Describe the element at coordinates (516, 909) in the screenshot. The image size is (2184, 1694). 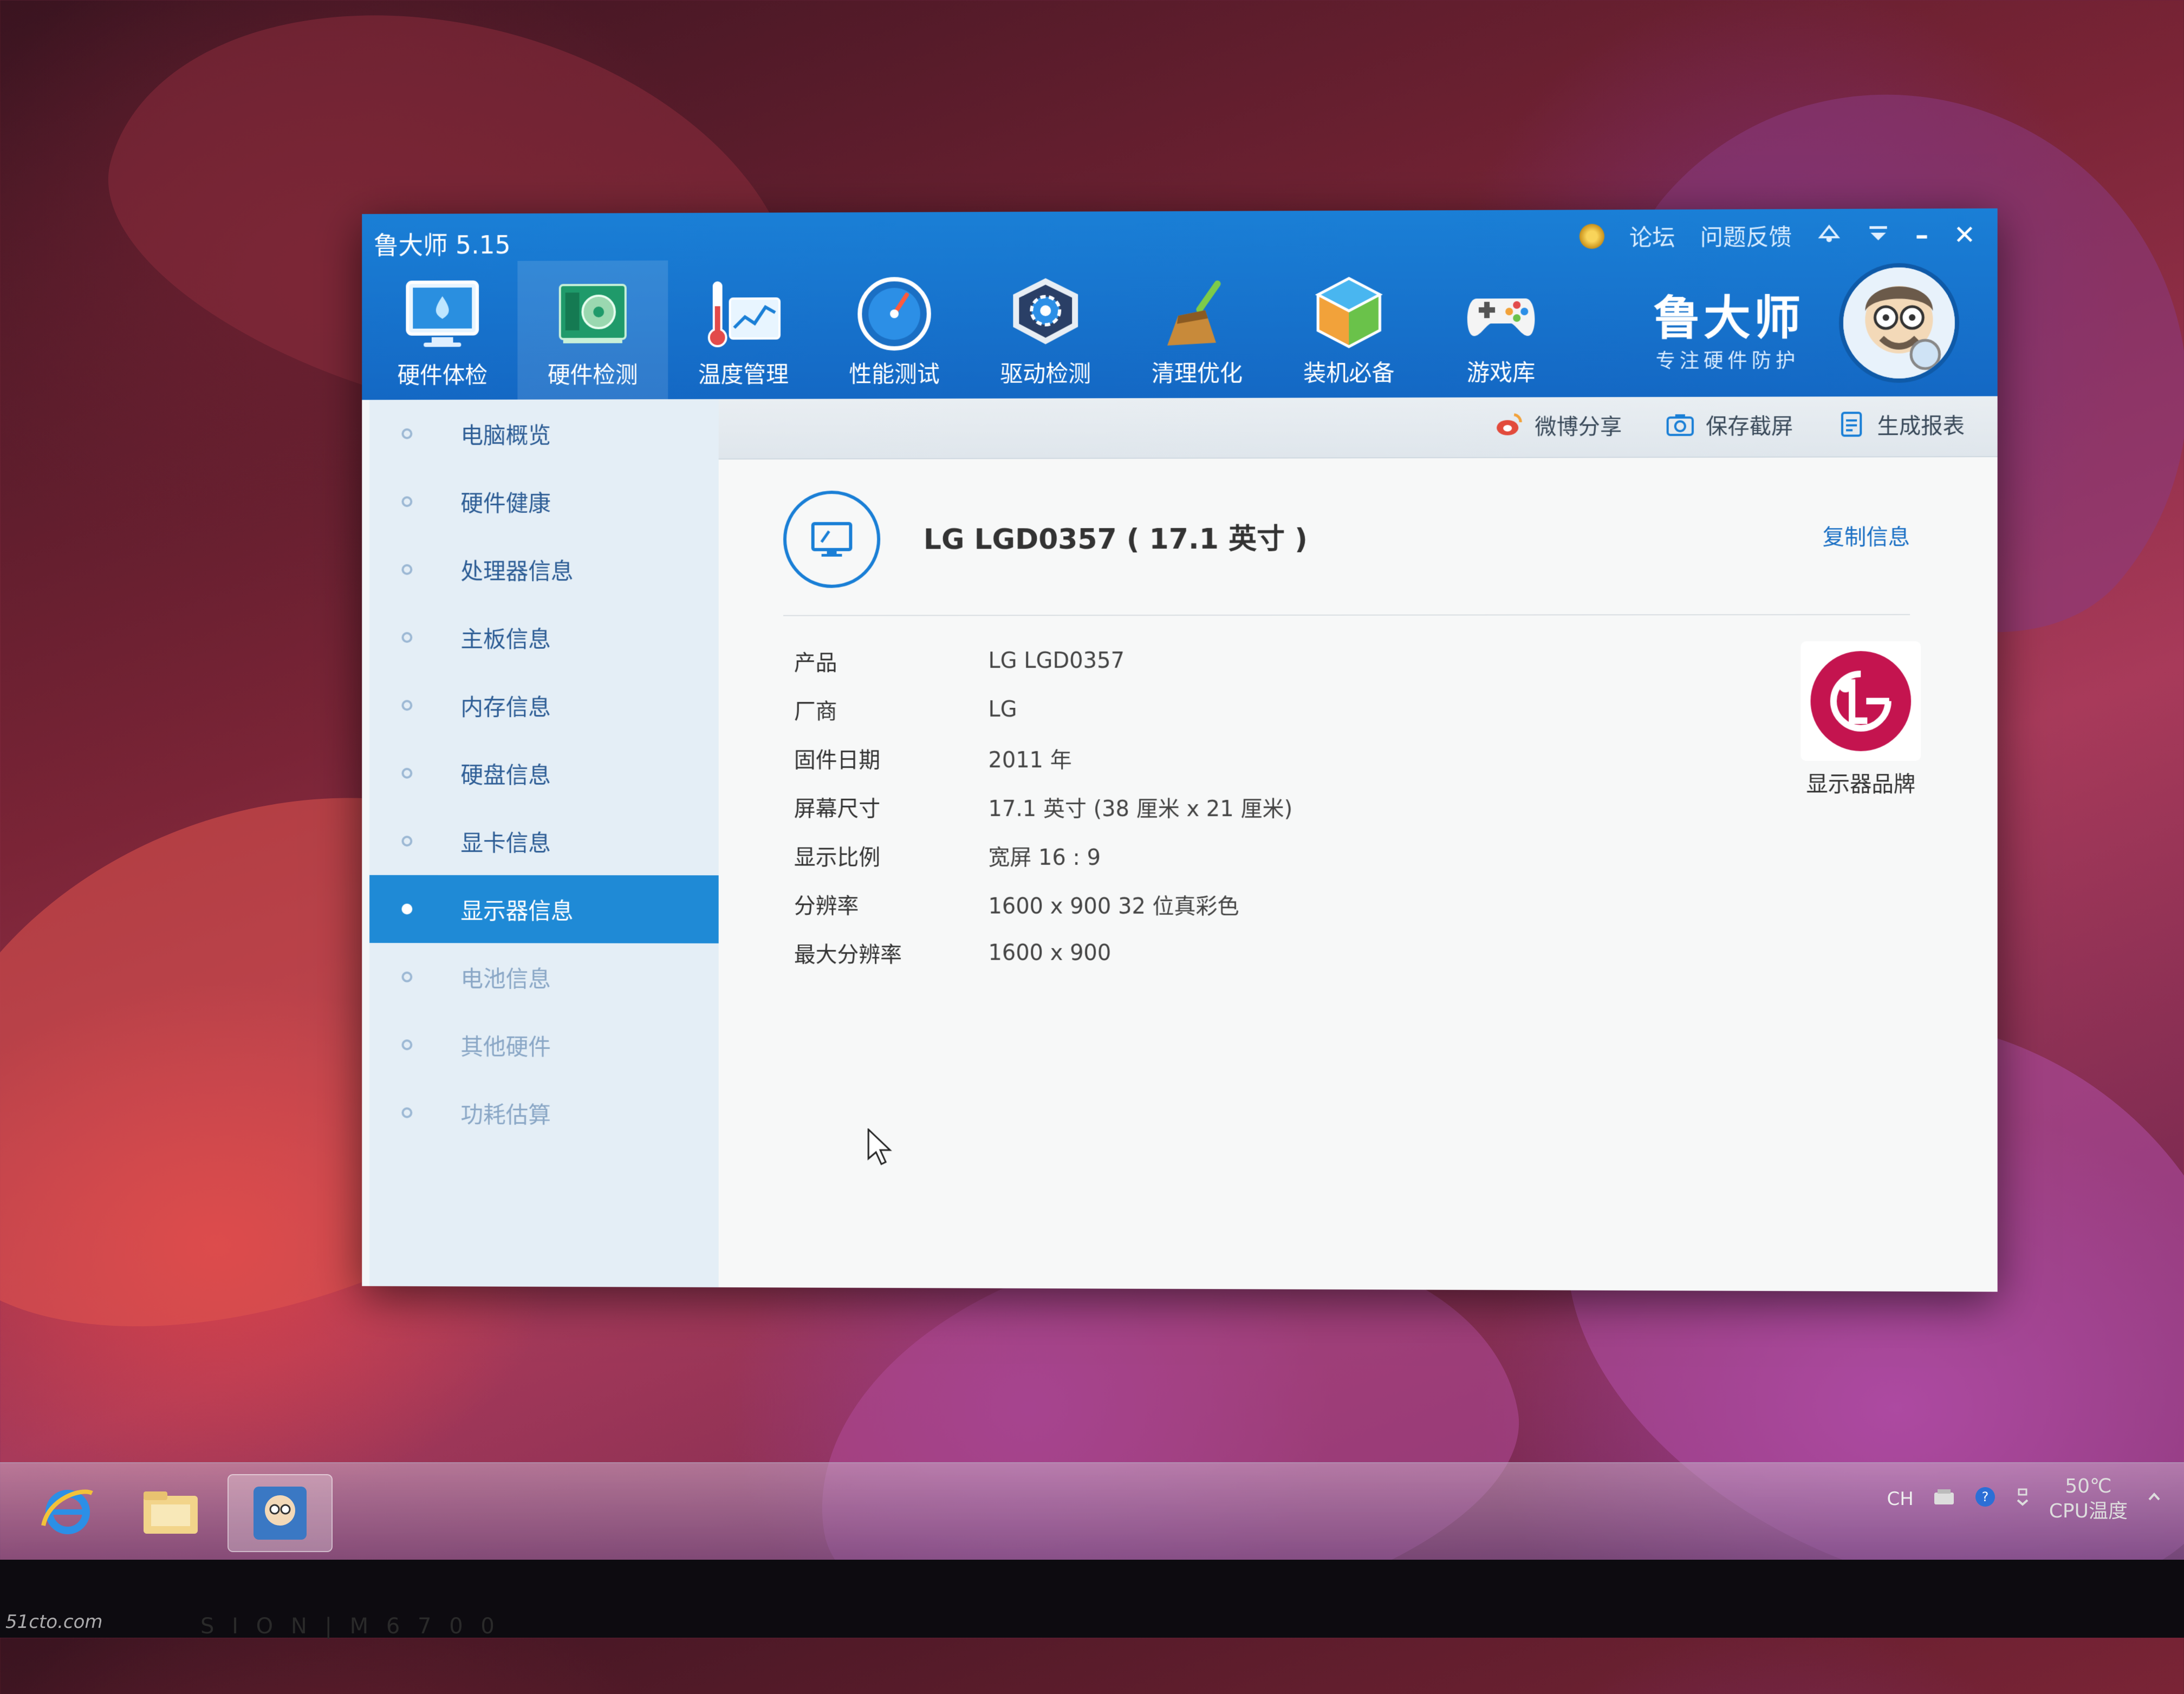
I see `sidebar-item-label: 显示器信息` at that location.